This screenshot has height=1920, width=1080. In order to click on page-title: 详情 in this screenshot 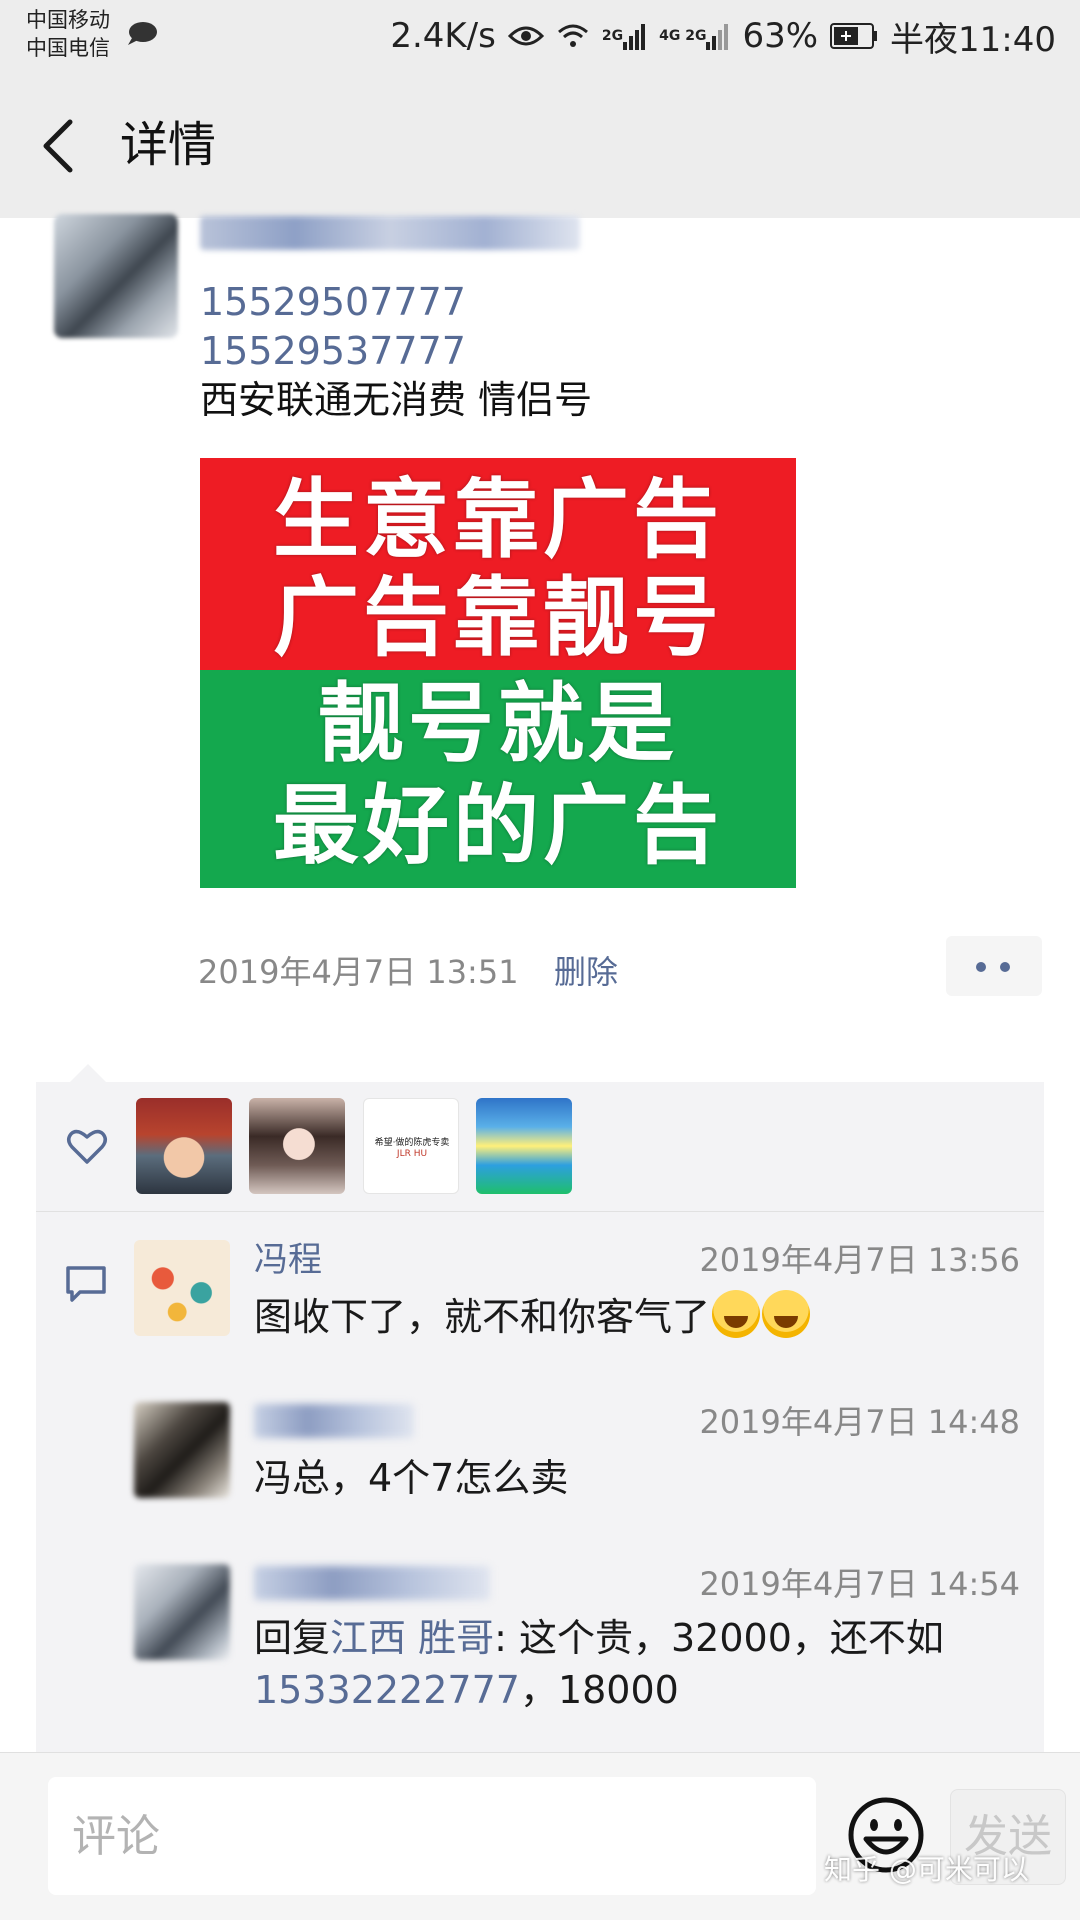, I will do `click(168, 145)`.